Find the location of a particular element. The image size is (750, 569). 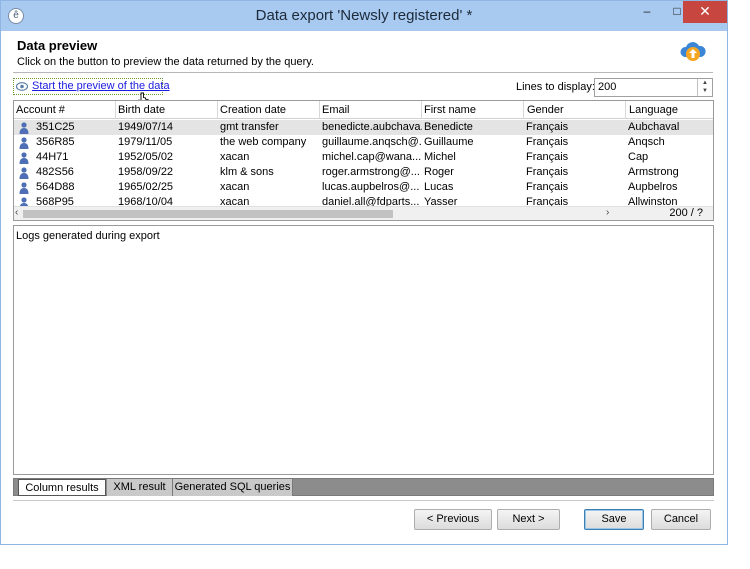

cell-account: 356R85 is located at coordinates (55, 142).